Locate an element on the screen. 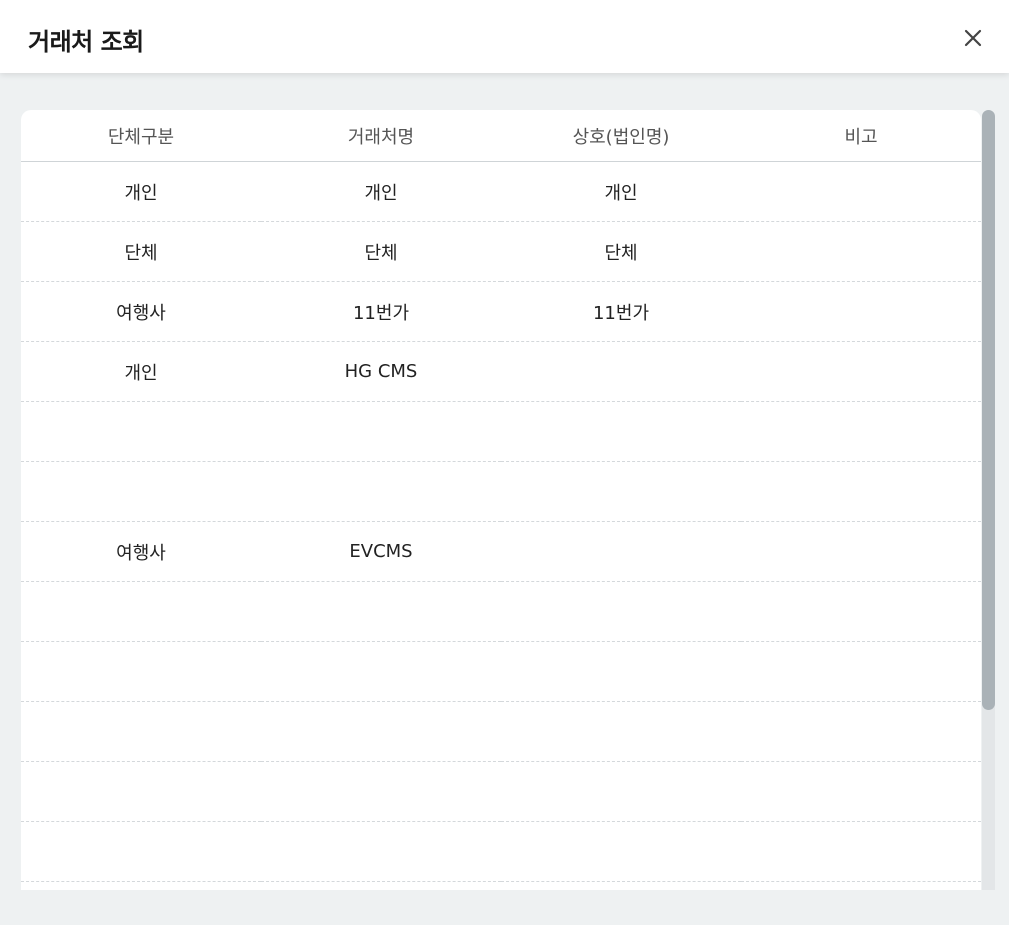 Image resolution: width=1009 pixels, height=925 pixels. cell-client-name: EVCMS is located at coordinates (381, 551).